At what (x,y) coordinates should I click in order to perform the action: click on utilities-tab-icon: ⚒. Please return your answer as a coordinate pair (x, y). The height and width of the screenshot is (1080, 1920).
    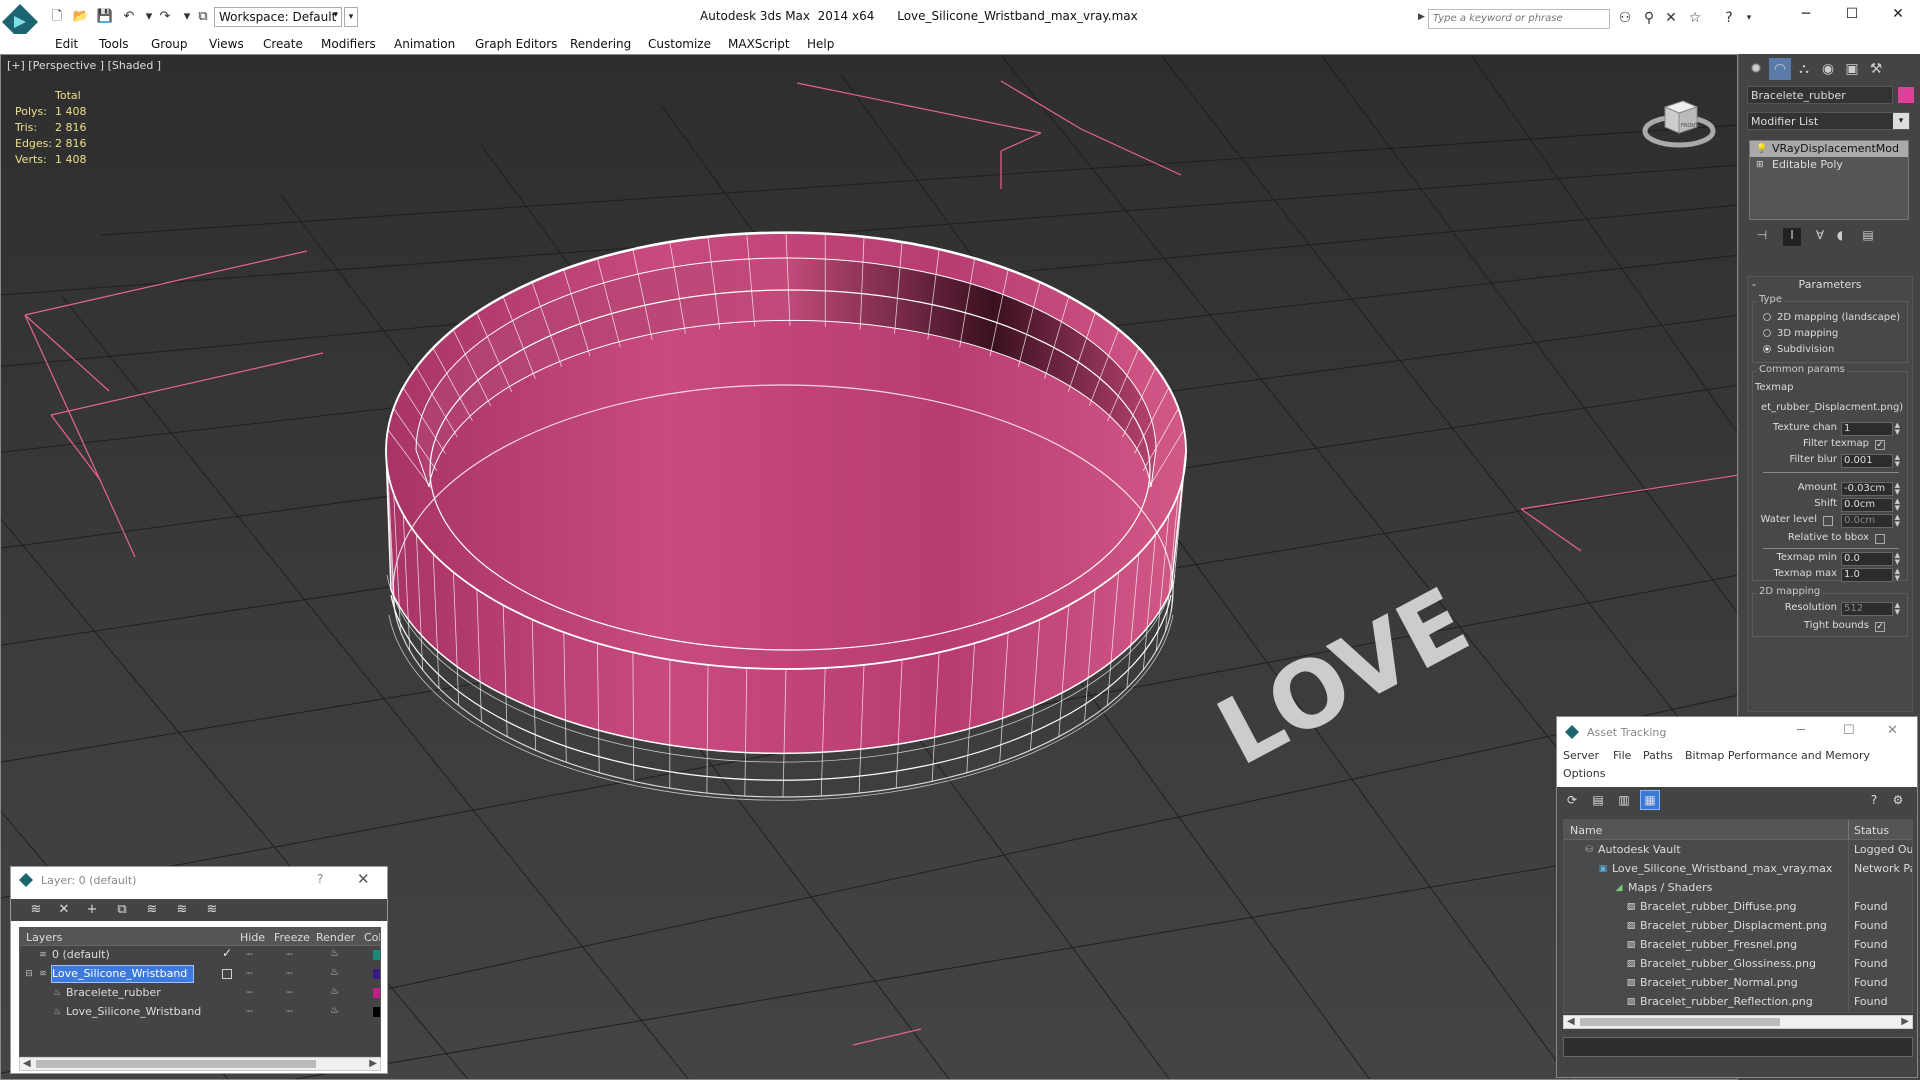
    Looking at the image, I should click on (1876, 69).